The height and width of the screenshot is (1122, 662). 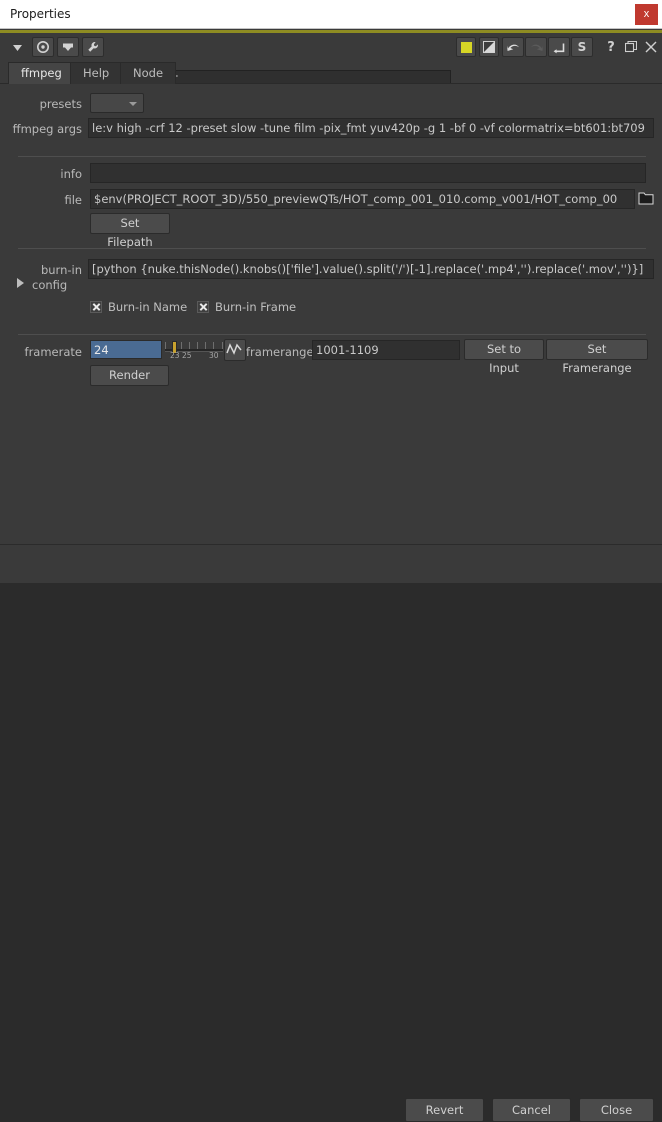 I want to click on panel-menu-button, so click(x=17, y=47).